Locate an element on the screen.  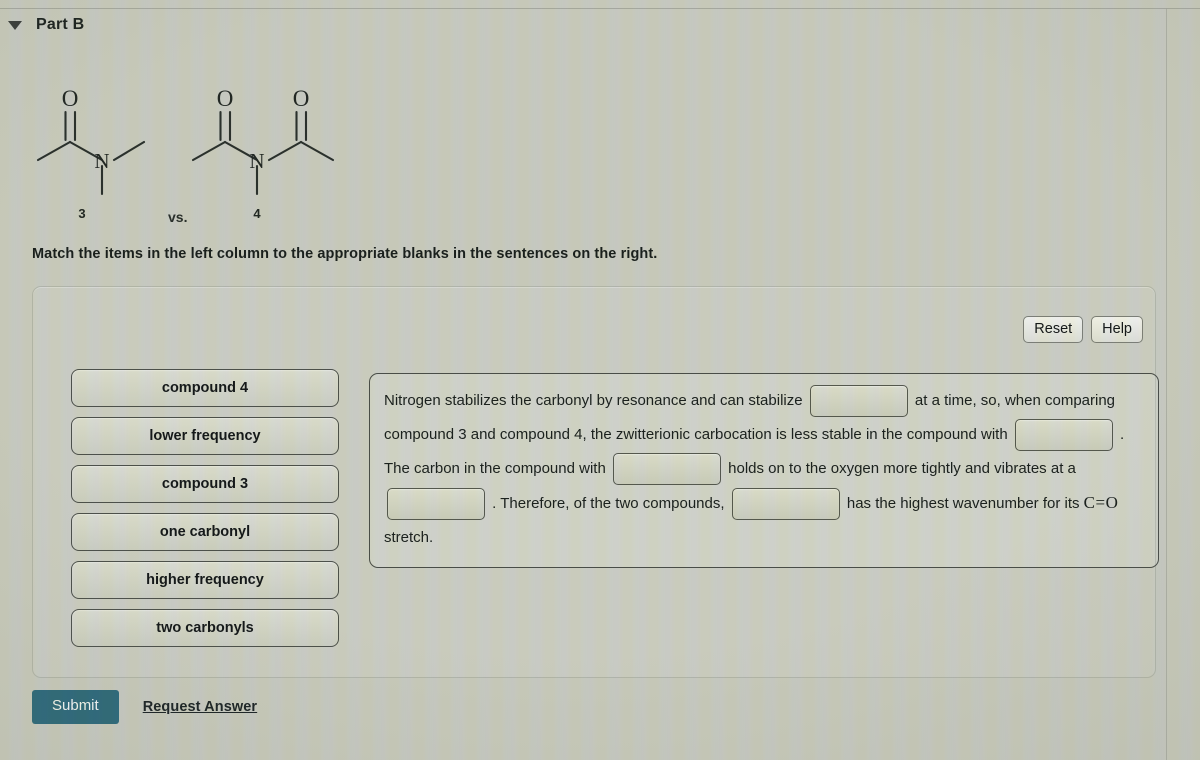
atom-label-o-left: O is located at coordinates (70, 98).